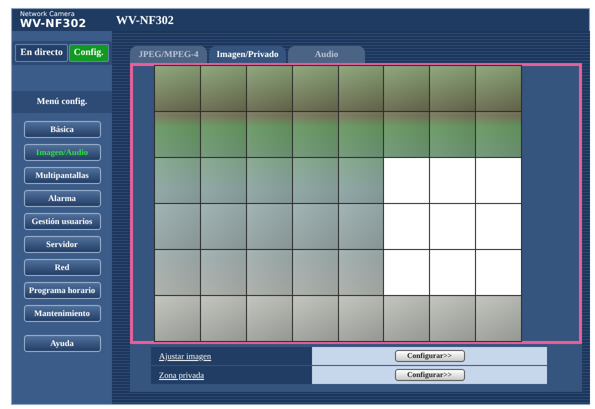 Image resolution: width=595 pixels, height=409 pixels. Describe the element at coordinates (41, 53) in the screenshot. I see `mode-button: En directo` at that location.